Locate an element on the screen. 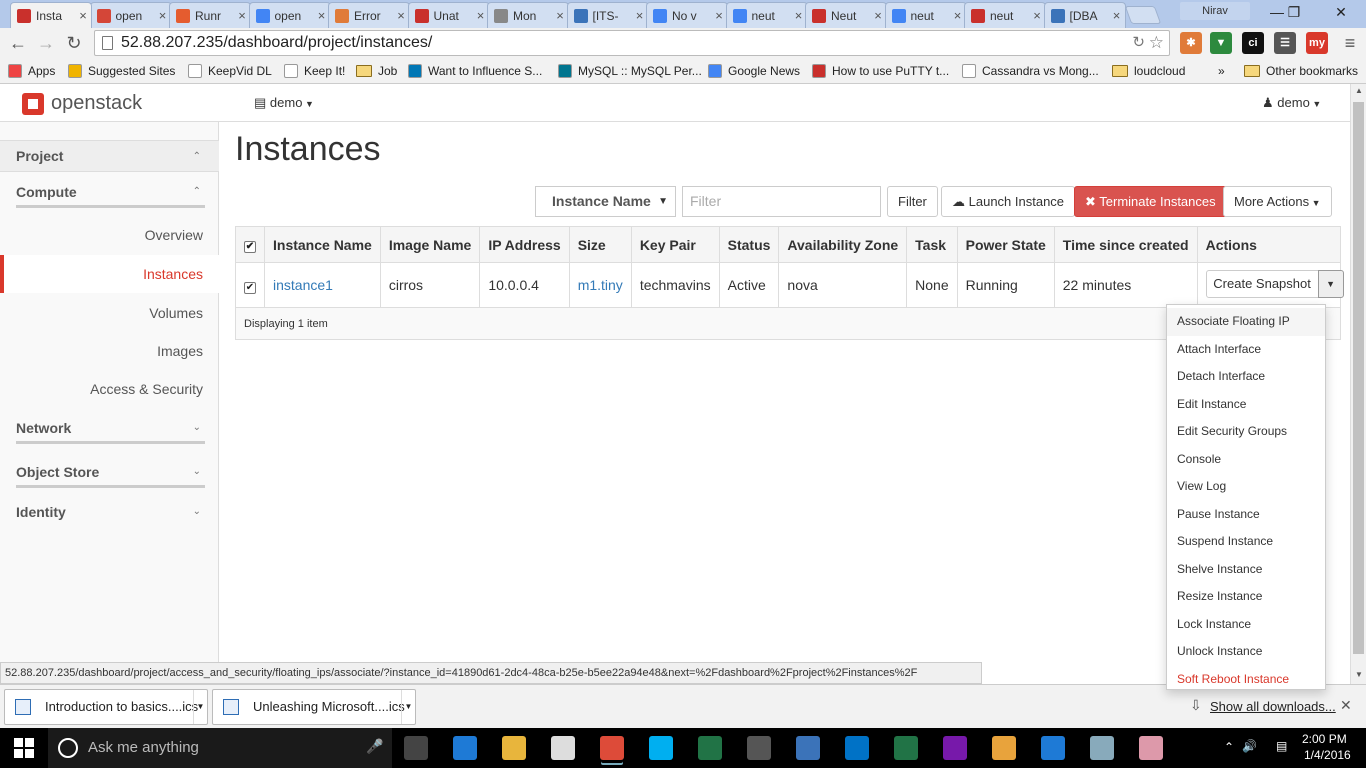 This screenshot has height=768, width=1366. store-icon is located at coordinates (563, 748).